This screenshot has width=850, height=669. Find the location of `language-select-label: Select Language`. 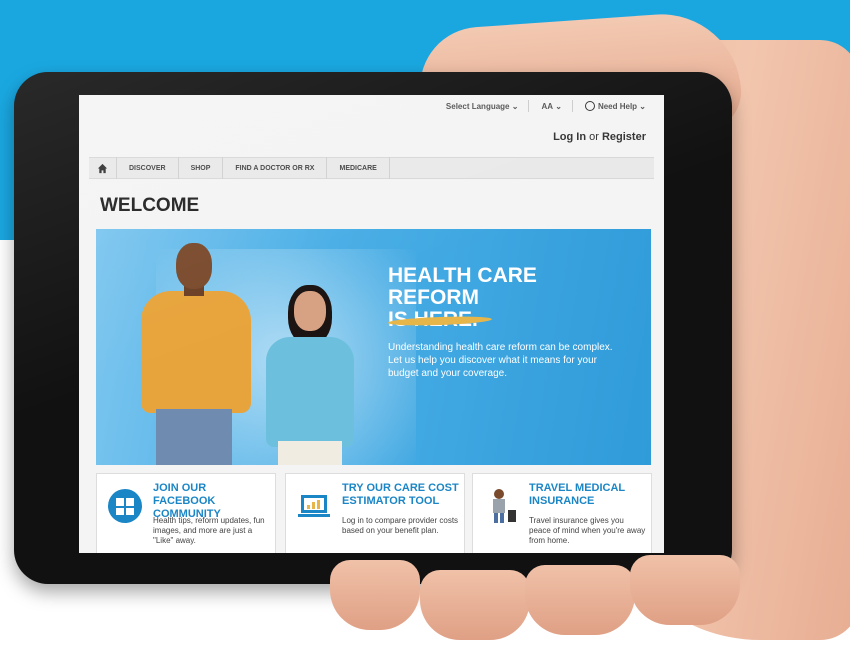

language-select-label: Select Language is located at coordinates (477, 106).